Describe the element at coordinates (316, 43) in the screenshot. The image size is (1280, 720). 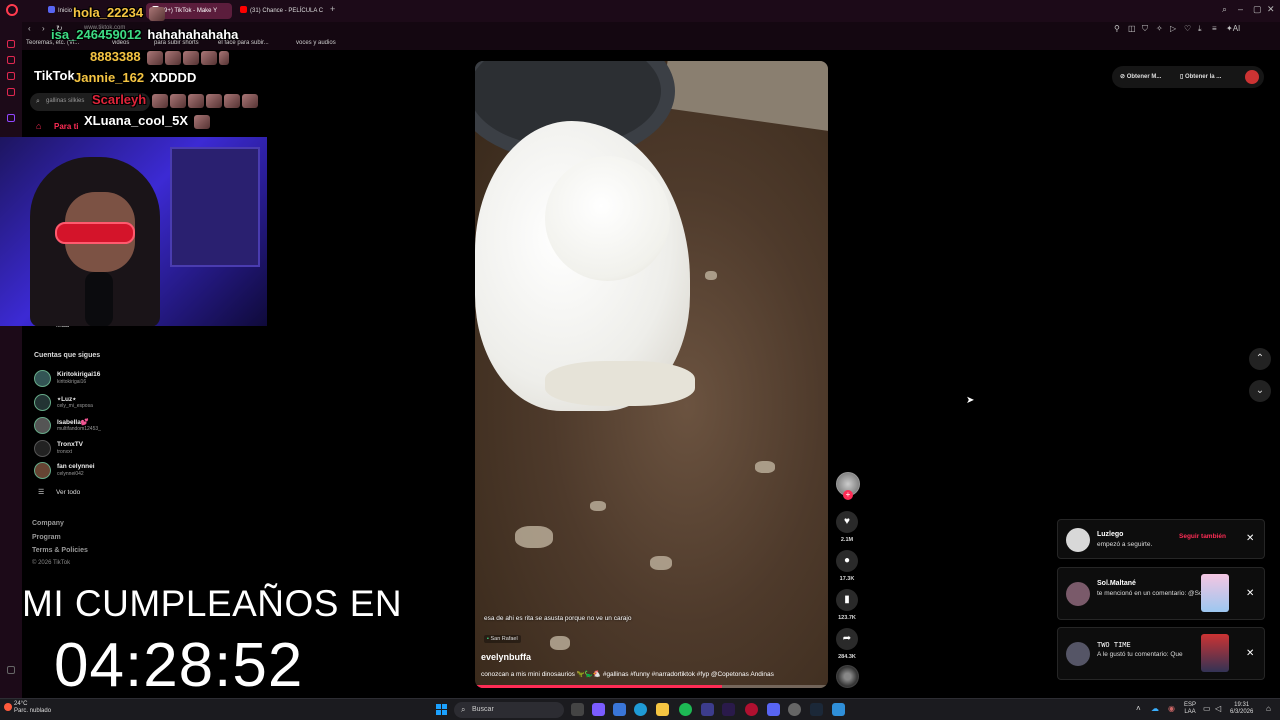
I see `bookmark-5: voces y audios` at that location.